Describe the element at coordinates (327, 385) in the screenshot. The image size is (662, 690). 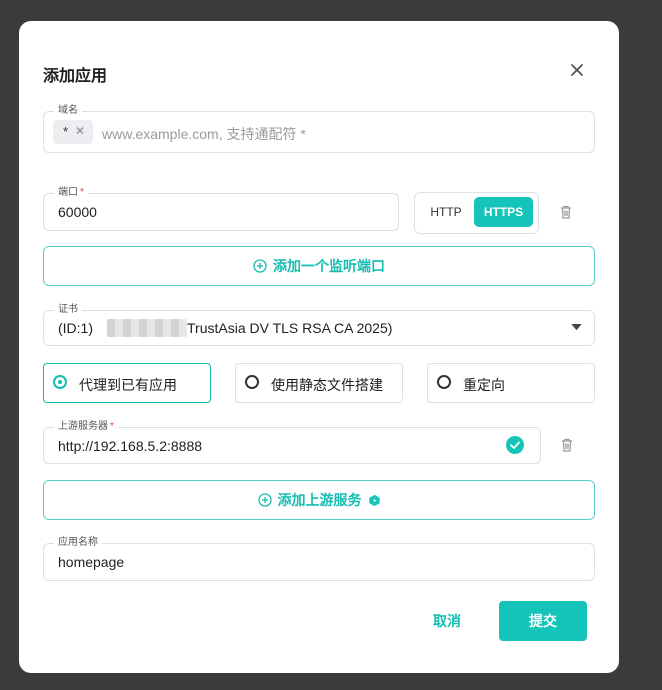
I see `mode-option-label: 使用静态文件搭建` at that location.